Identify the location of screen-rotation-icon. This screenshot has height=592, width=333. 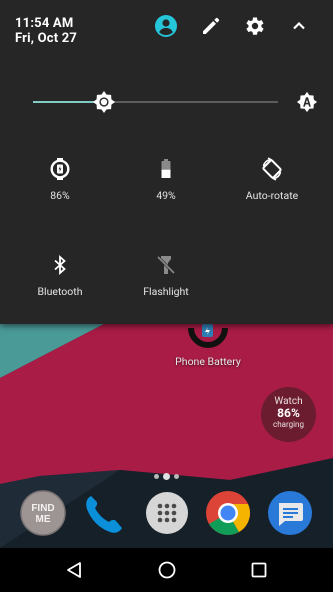
(272, 169).